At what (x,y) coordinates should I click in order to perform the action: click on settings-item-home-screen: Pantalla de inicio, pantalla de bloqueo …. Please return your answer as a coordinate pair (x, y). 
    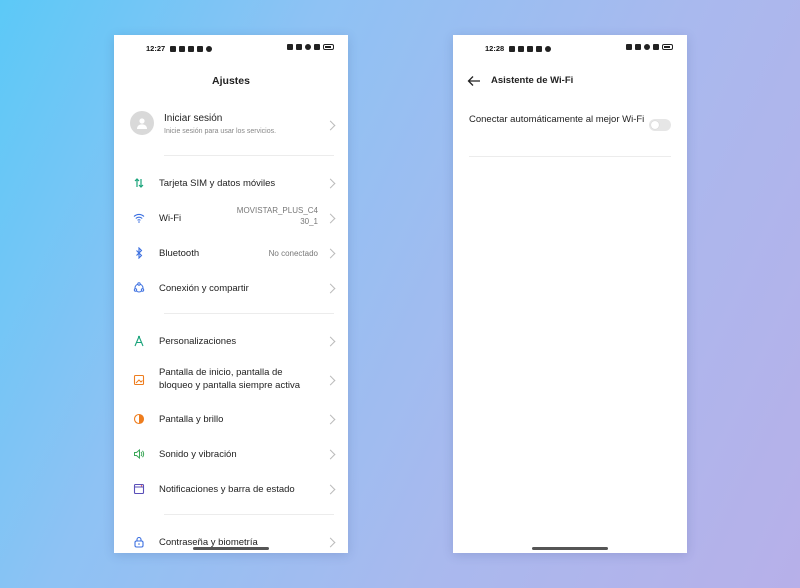
    Looking at the image, I should click on (231, 379).